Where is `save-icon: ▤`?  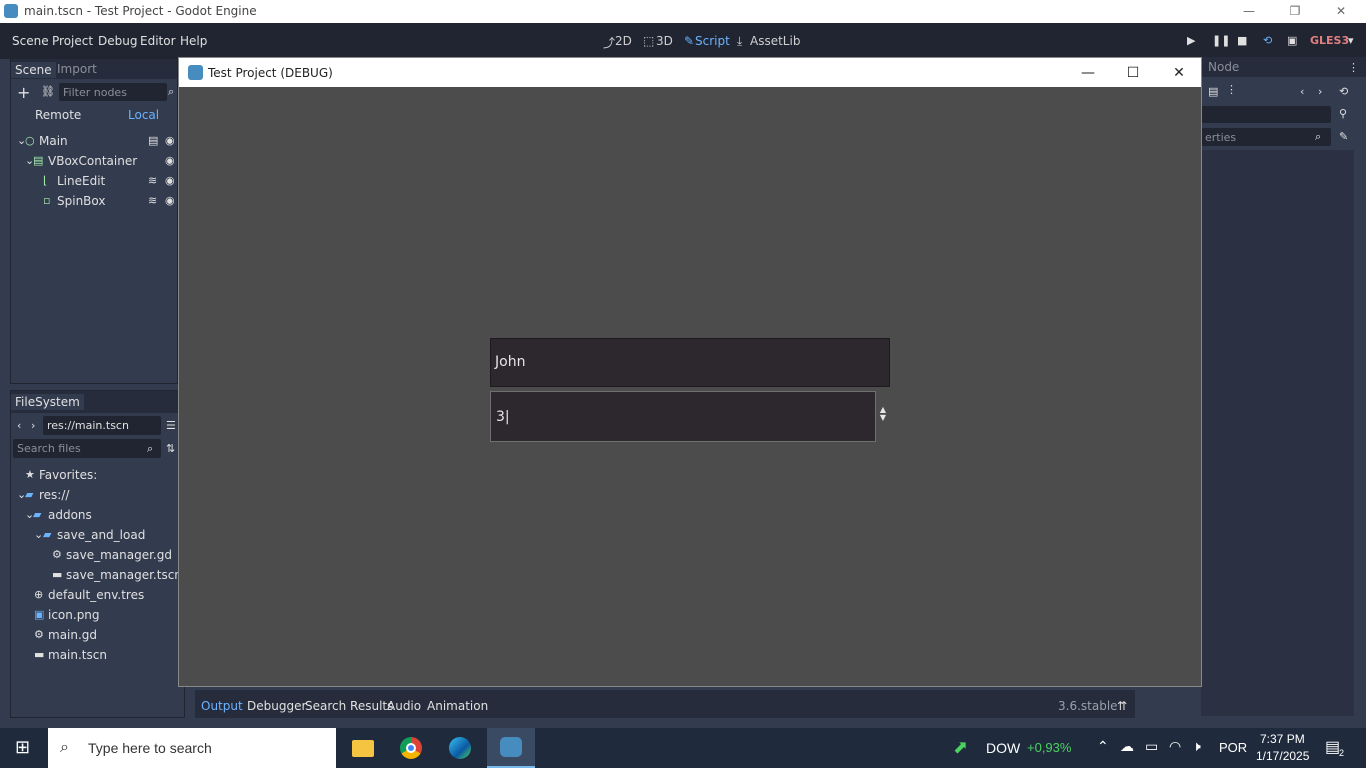 save-icon: ▤ is located at coordinates (1213, 91).